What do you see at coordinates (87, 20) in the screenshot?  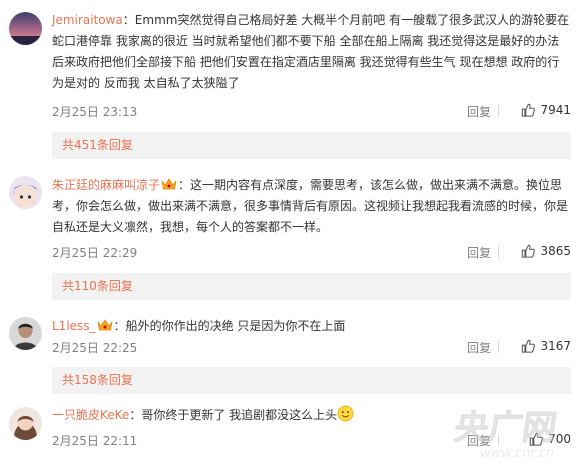 I see `comment-username: Jemiraitowa` at bounding box center [87, 20].